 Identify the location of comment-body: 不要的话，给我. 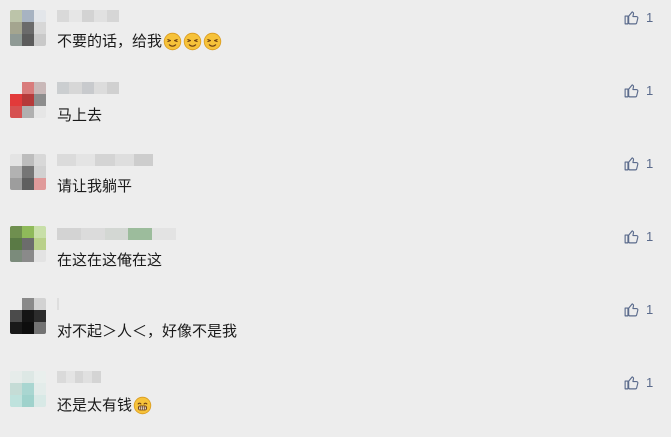
(110, 41).